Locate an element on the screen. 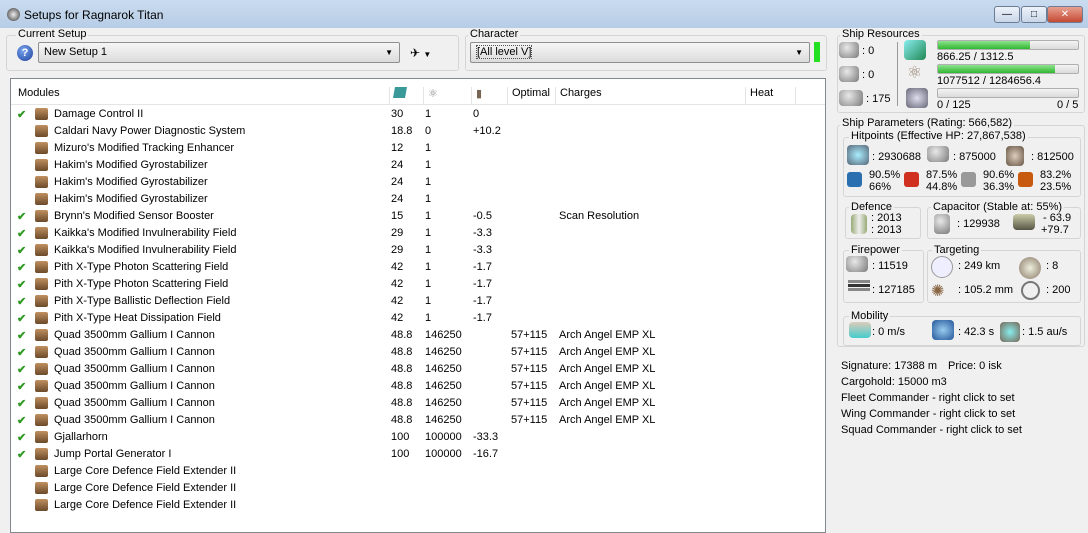  list-header: Modules ⚛ ▮ Optimal Charges Heat is located at coordinates (418, 94).